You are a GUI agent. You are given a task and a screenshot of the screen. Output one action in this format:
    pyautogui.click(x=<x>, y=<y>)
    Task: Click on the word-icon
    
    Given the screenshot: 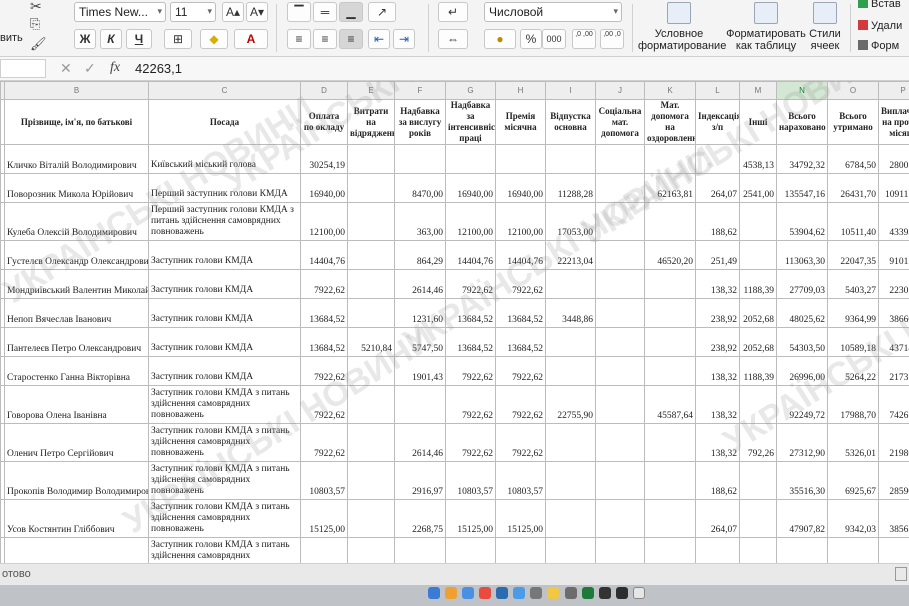 What is the action you would take?
    pyautogui.click(x=519, y=593)
    